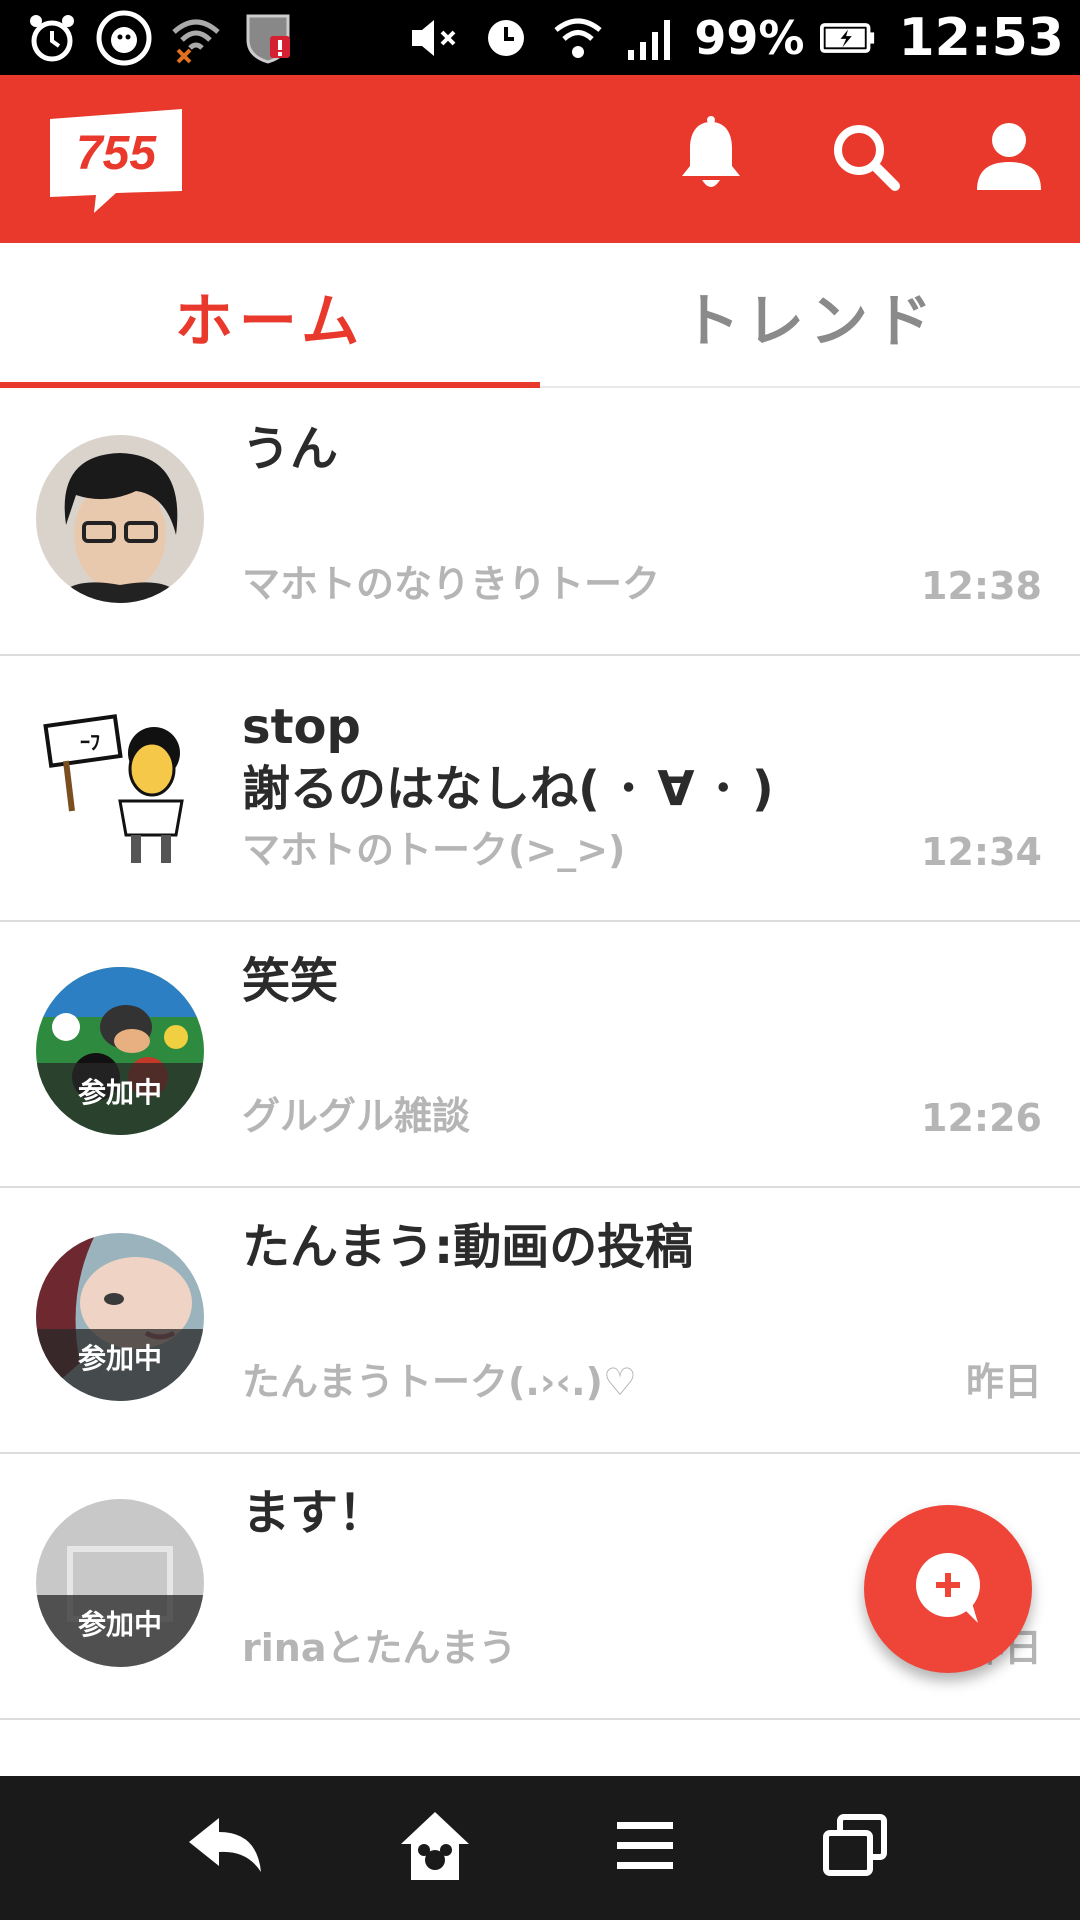  I want to click on clock-time: 12:53, so click(981, 37).